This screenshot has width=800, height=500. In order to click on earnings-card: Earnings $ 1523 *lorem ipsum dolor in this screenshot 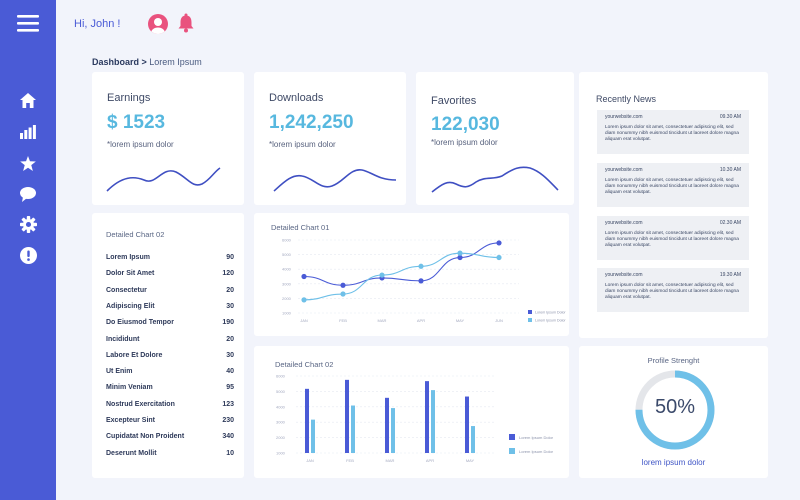, I will do `click(168, 138)`.